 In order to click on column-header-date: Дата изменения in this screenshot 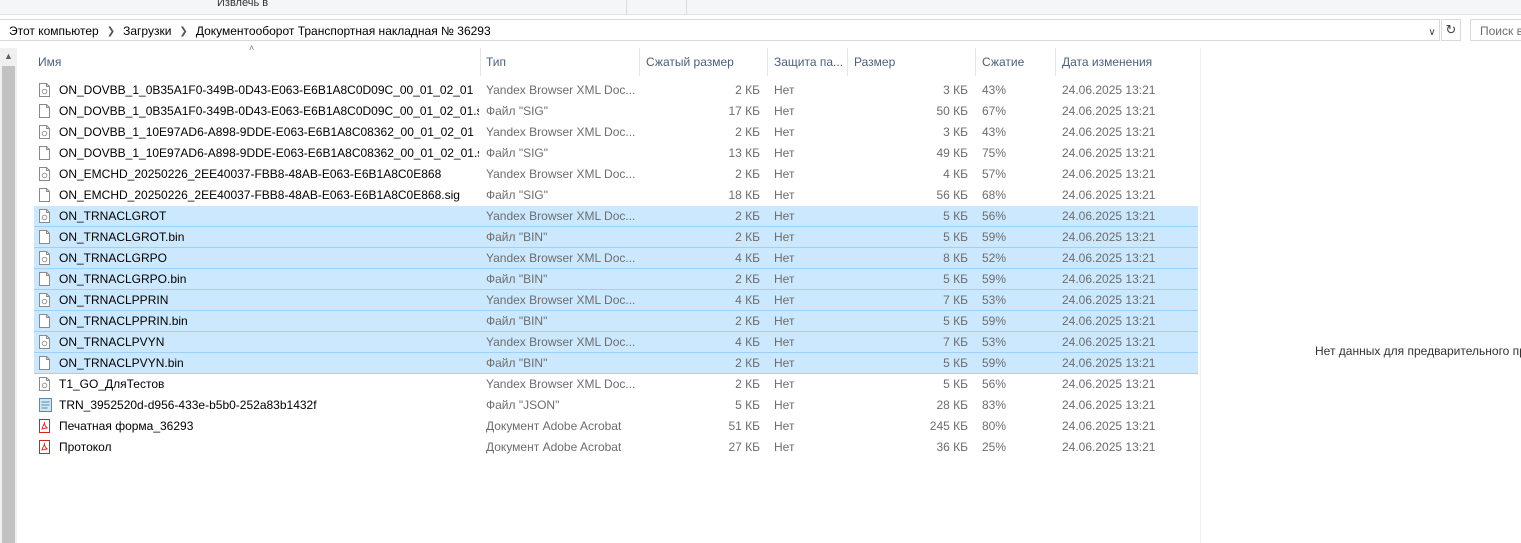, I will do `click(1128, 62)`.